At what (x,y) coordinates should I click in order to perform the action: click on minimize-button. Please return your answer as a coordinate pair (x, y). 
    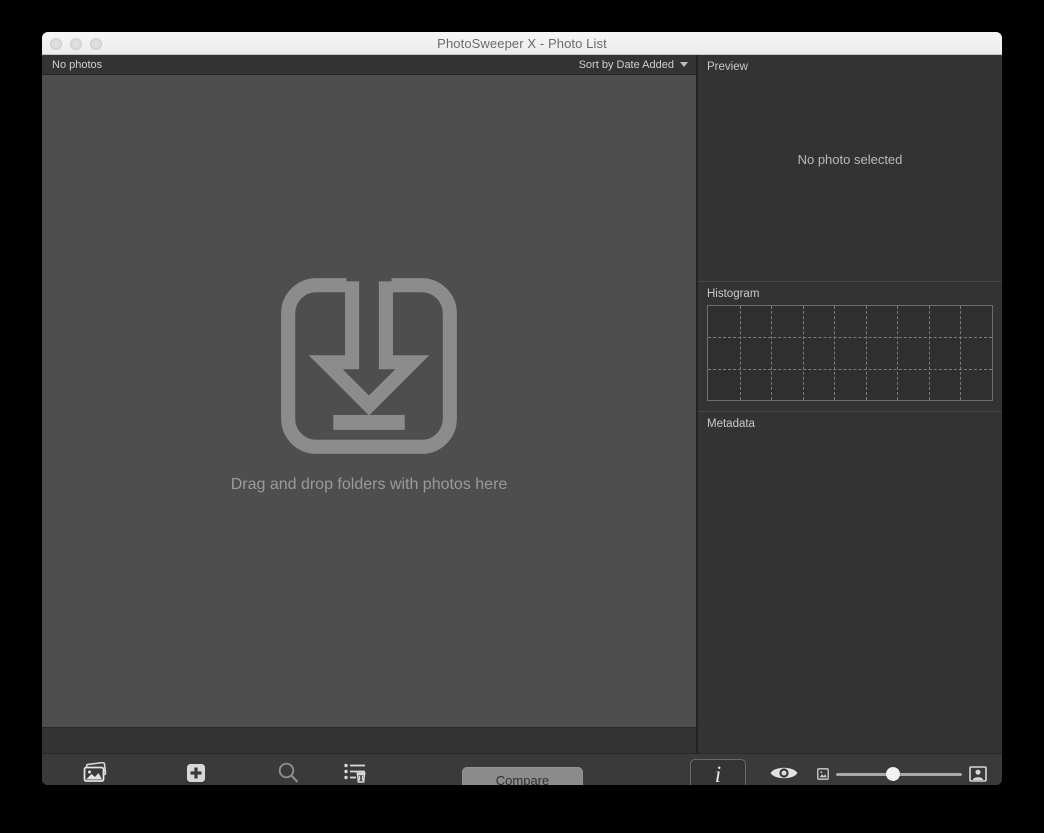
    Looking at the image, I should click on (76, 43).